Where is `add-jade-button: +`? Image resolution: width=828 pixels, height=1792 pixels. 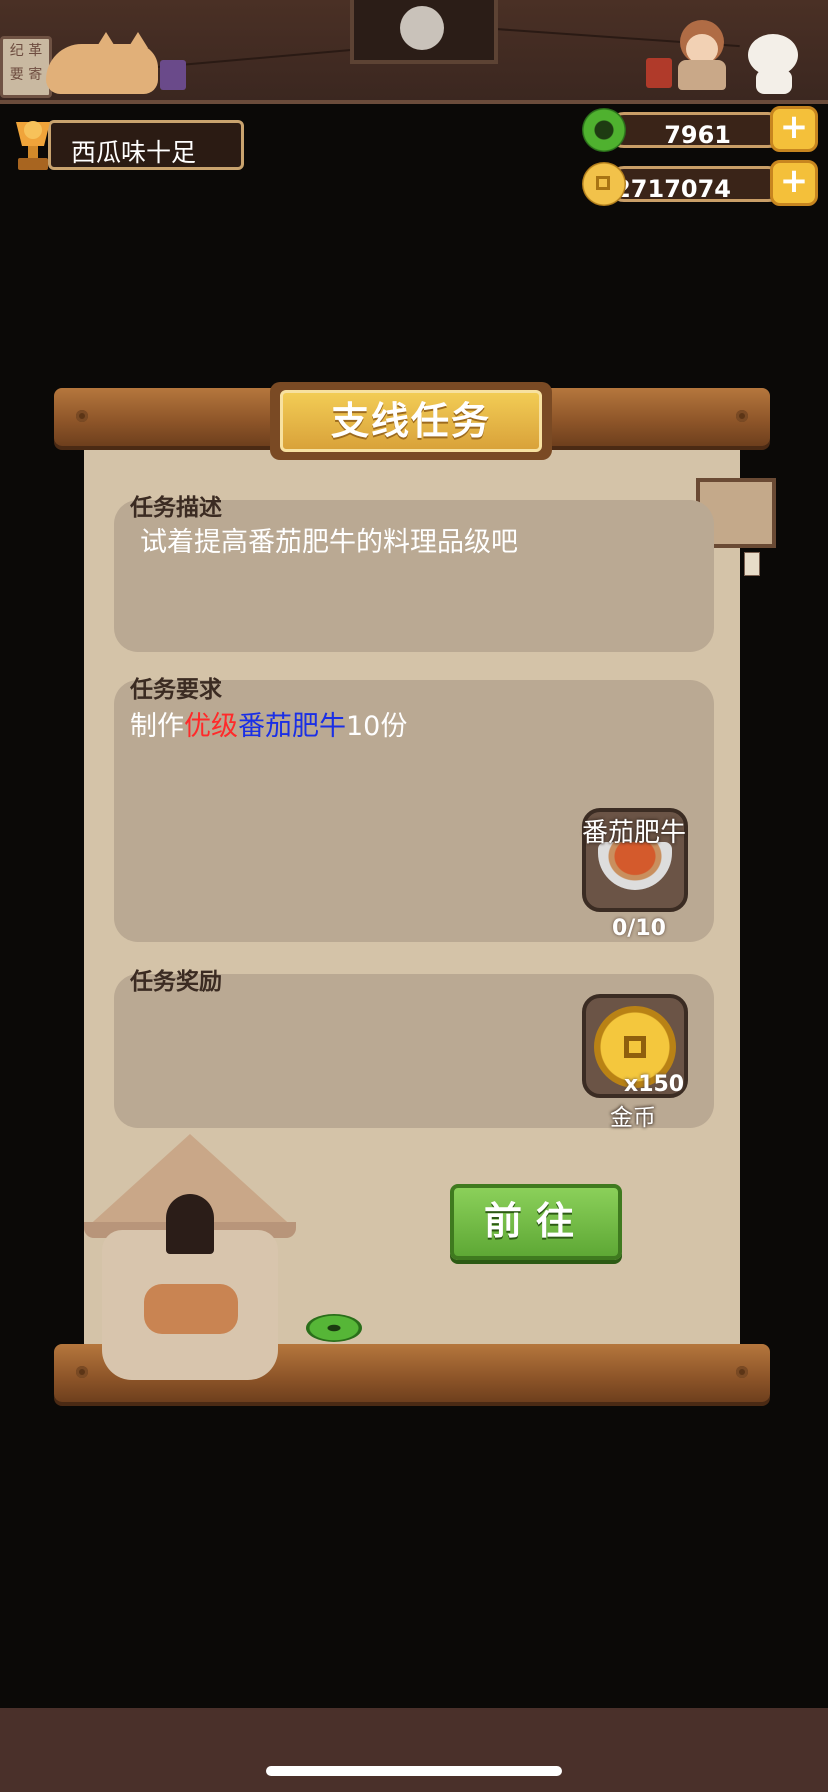
add-jade-button: + is located at coordinates (794, 129).